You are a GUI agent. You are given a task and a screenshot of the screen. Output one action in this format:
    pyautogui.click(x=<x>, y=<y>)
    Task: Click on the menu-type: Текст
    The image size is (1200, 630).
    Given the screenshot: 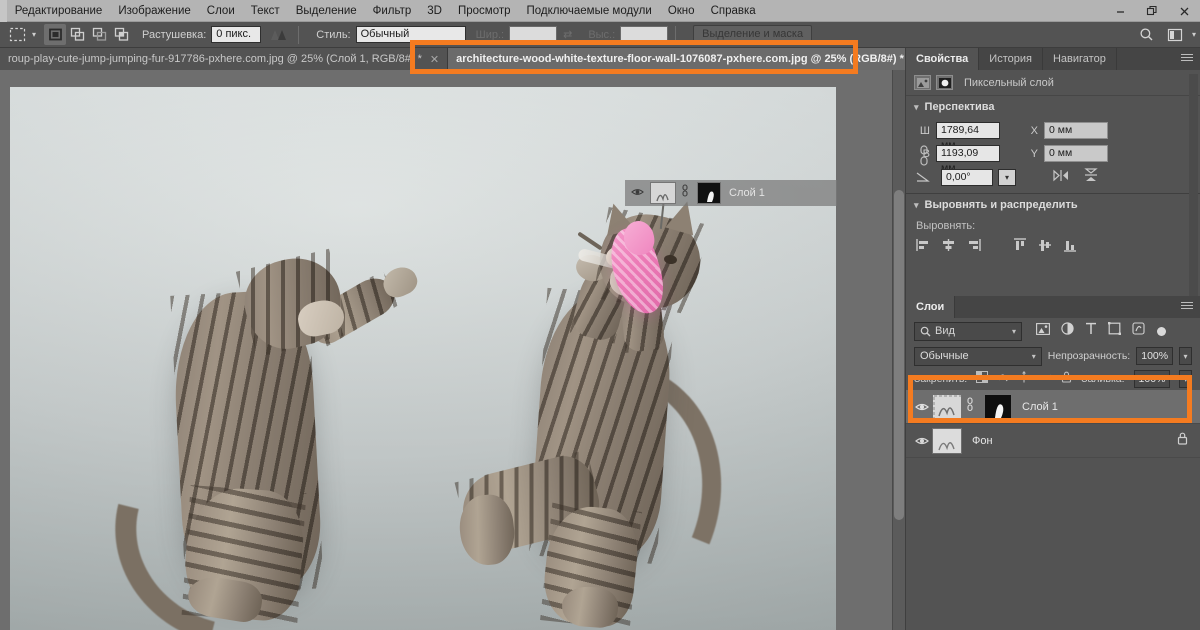 What is the action you would take?
    pyautogui.click(x=265, y=11)
    